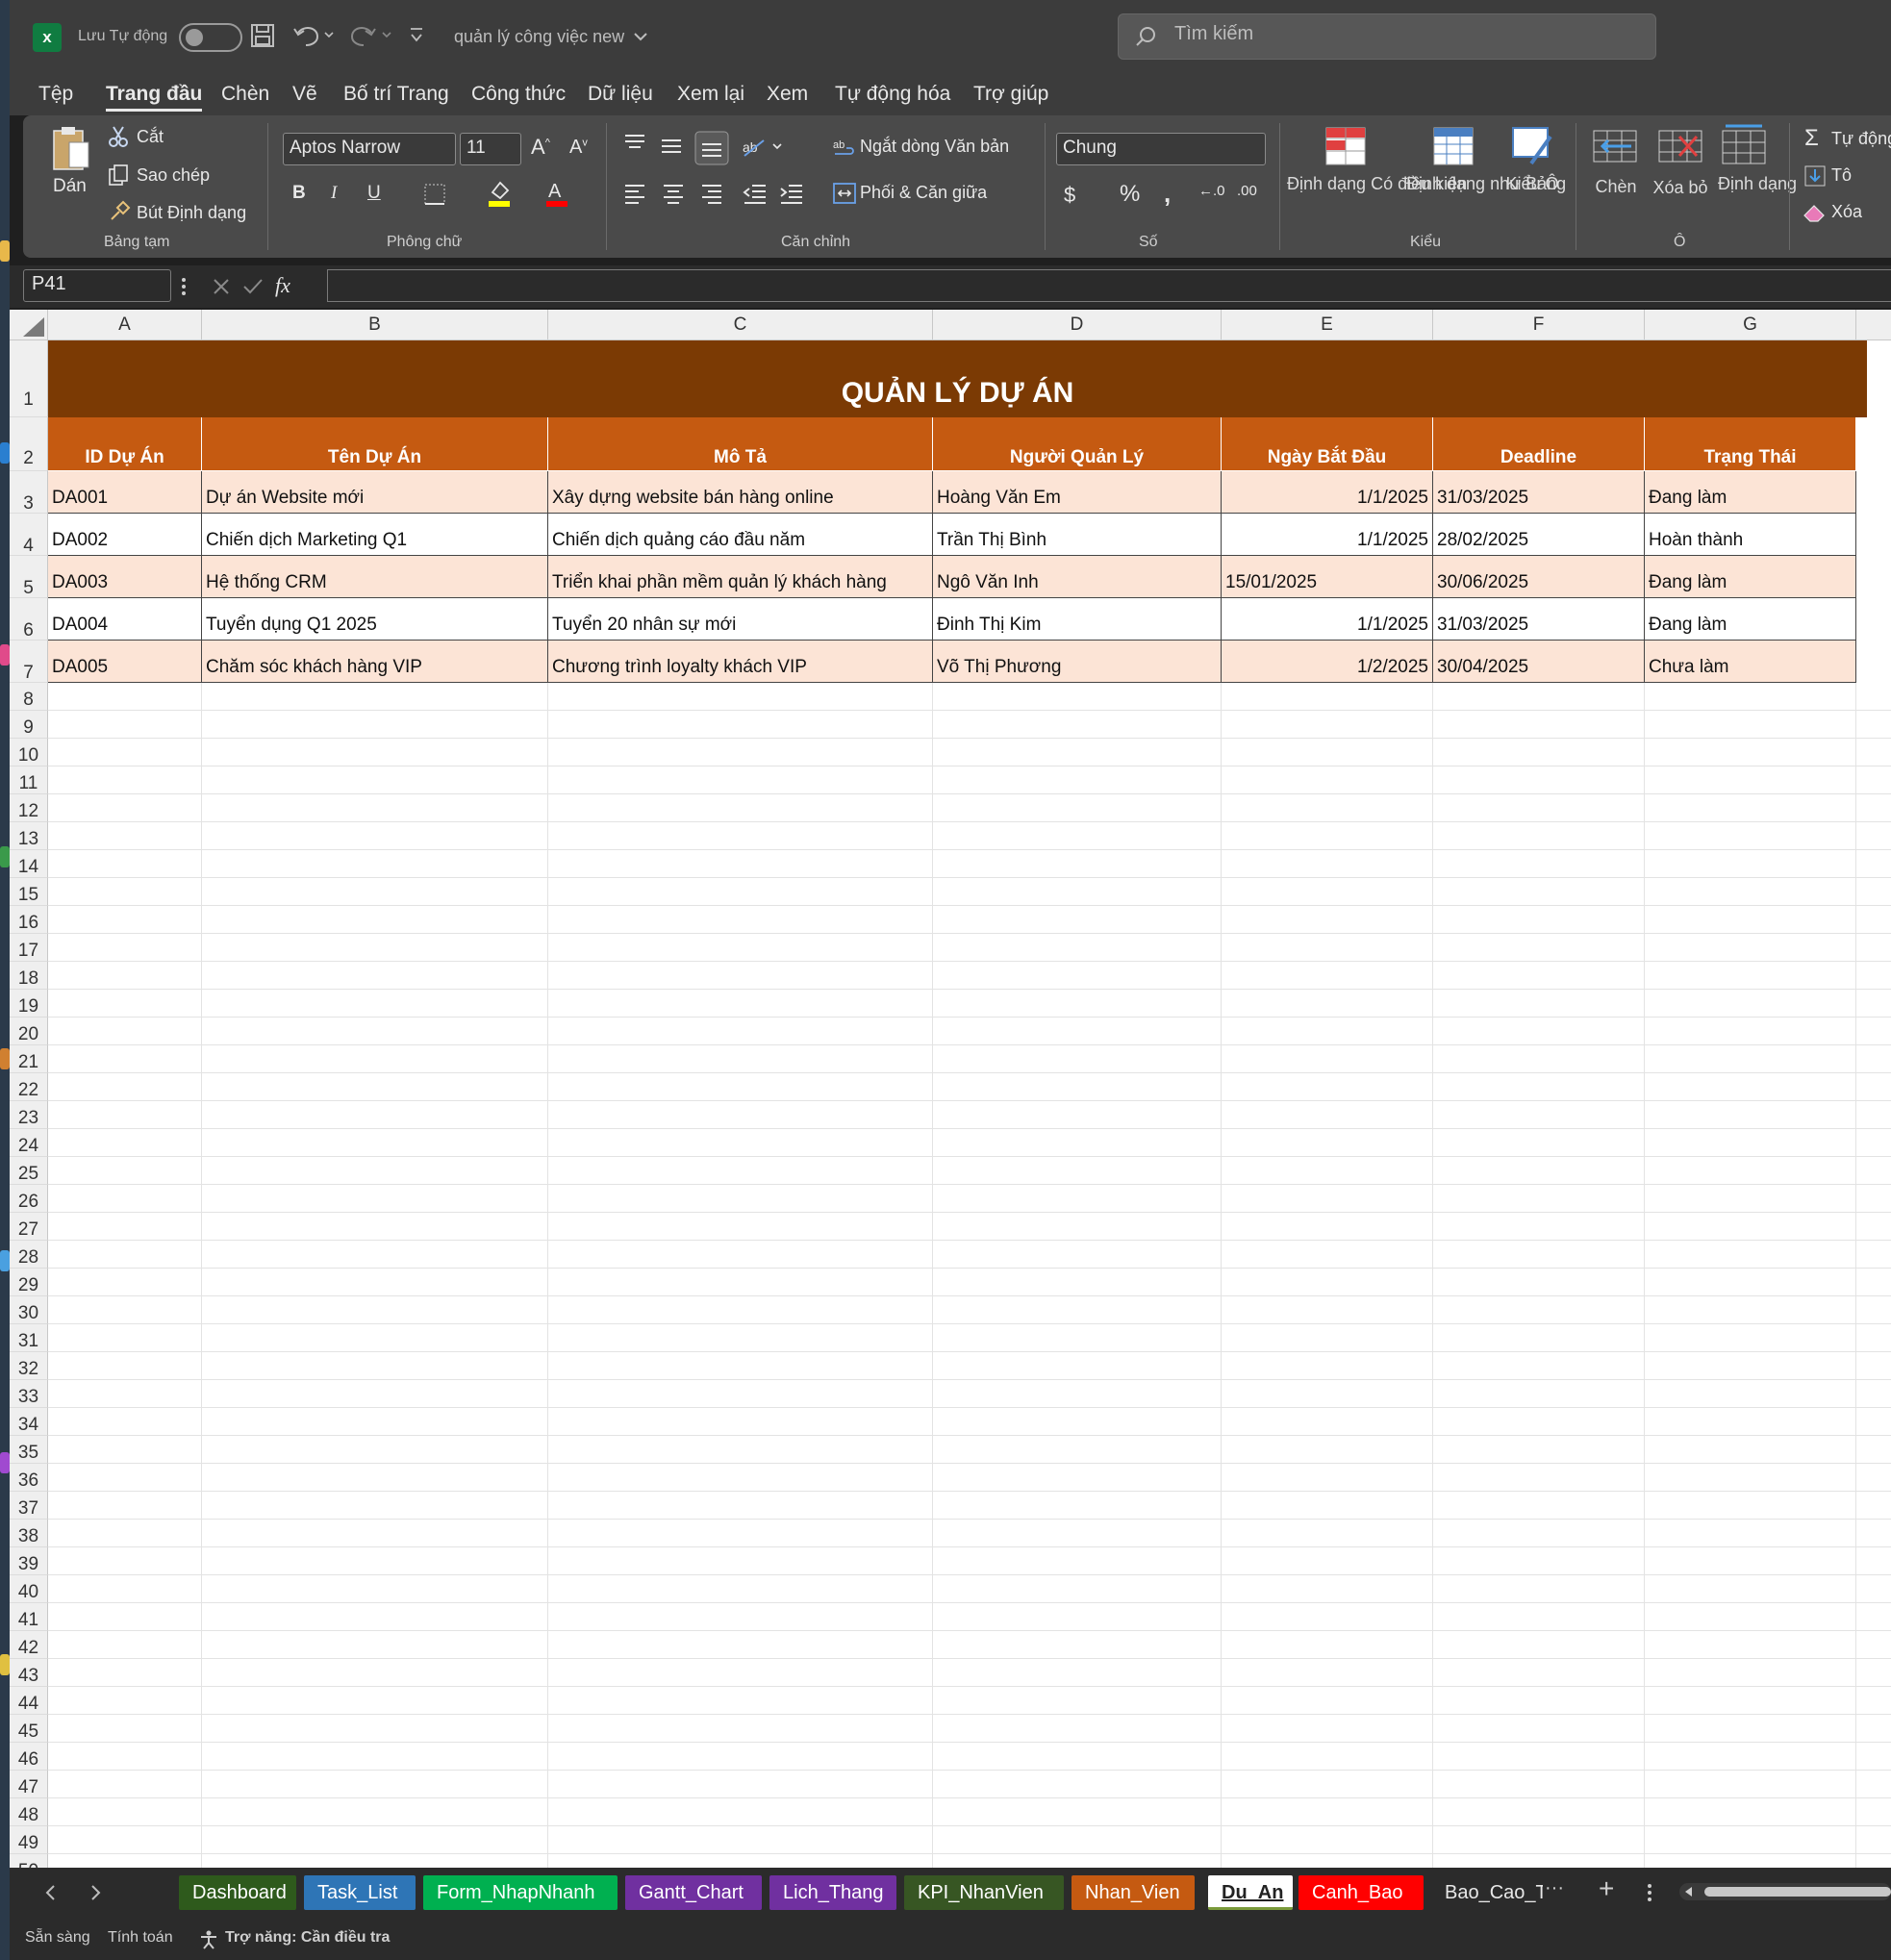  I want to click on row-header: 18, so click(29, 976).